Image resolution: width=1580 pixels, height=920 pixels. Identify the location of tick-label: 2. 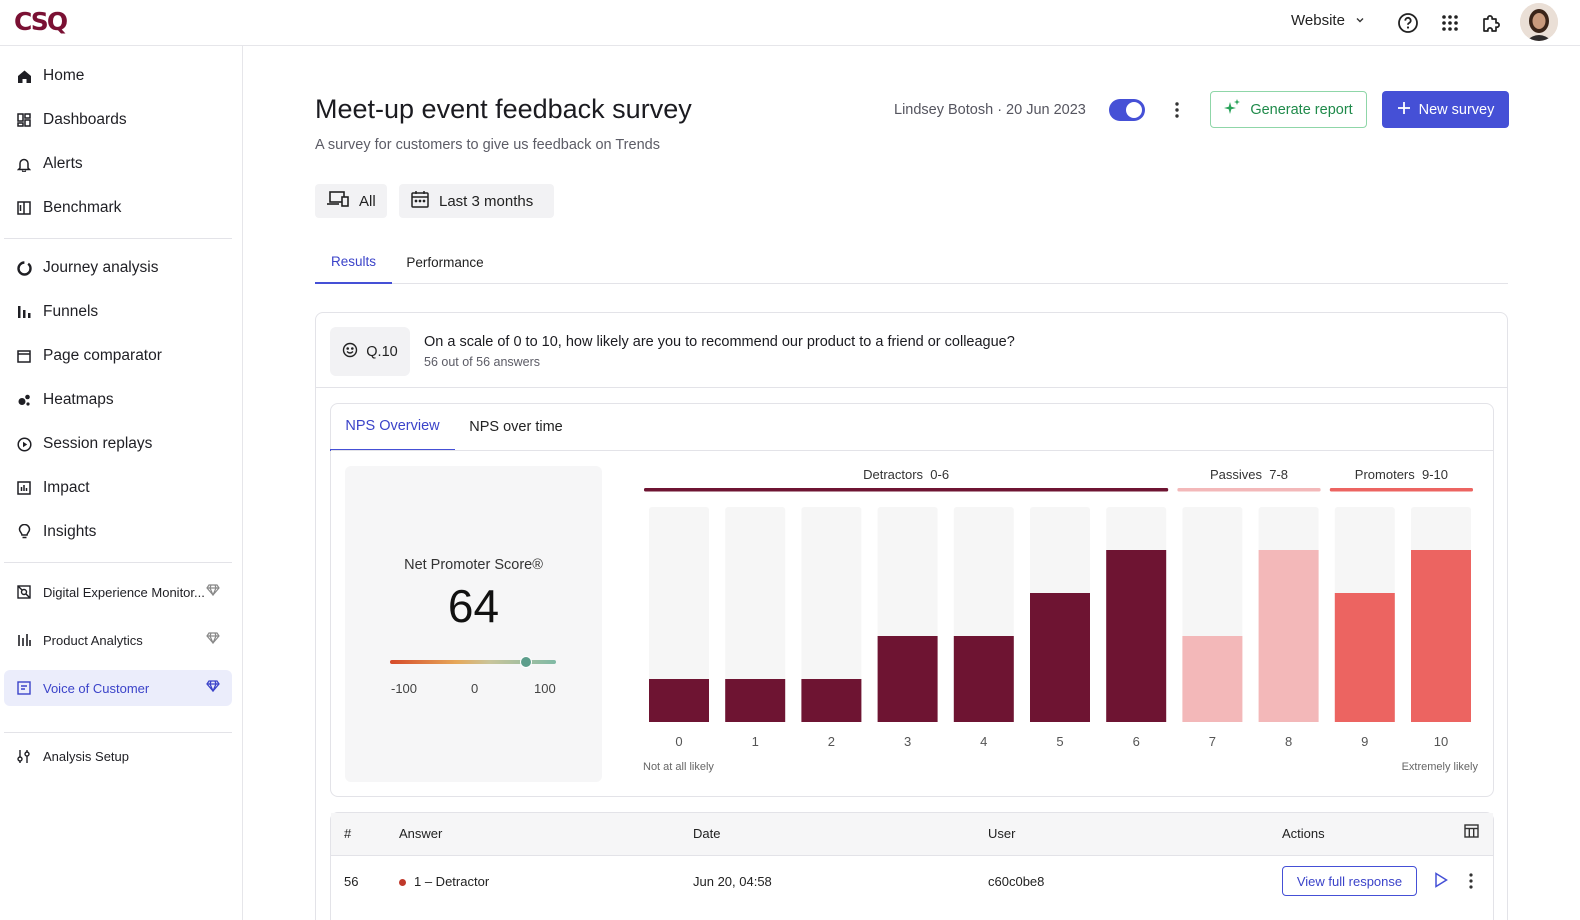
(831, 741).